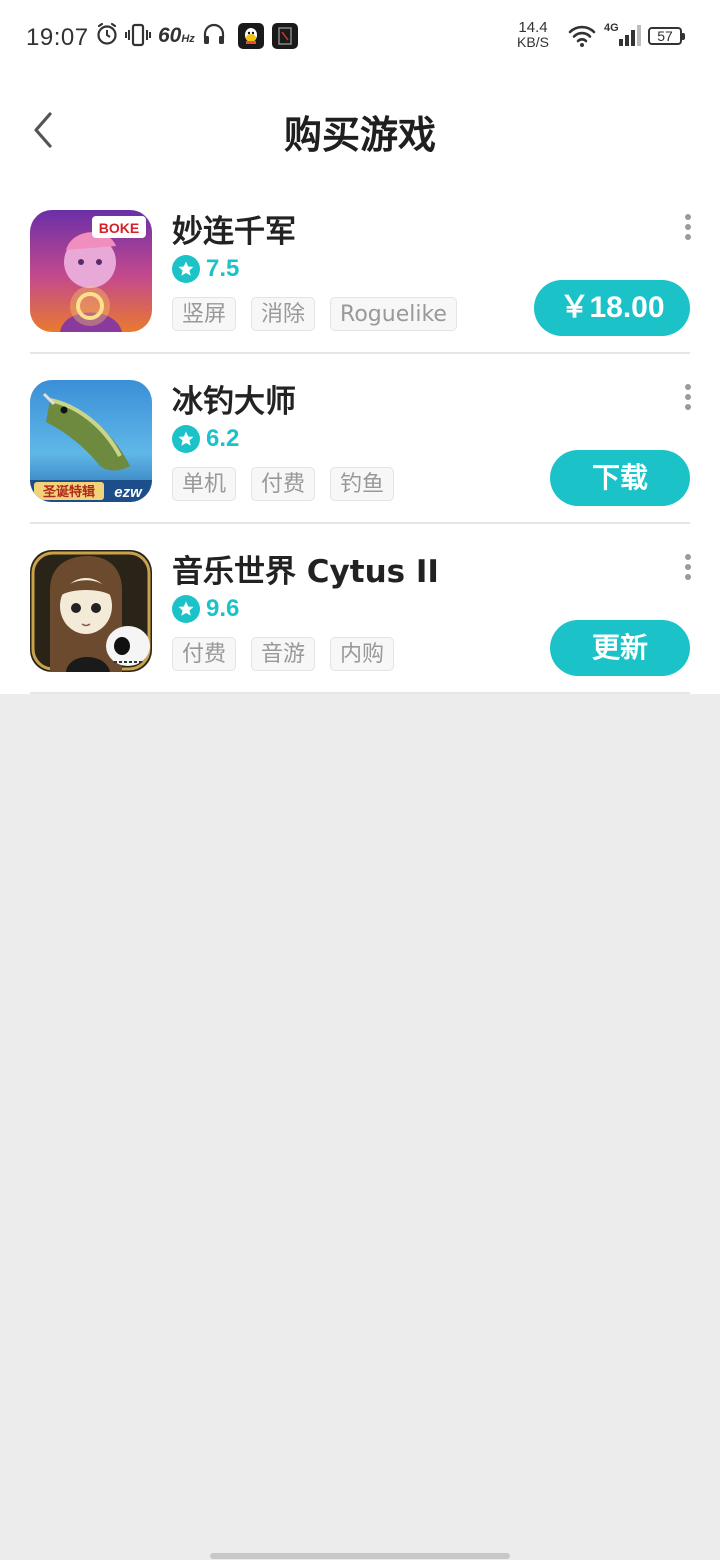 This screenshot has height=1560, width=720. Describe the element at coordinates (204, 314) in the screenshot. I see `tag: 竖屏` at that location.